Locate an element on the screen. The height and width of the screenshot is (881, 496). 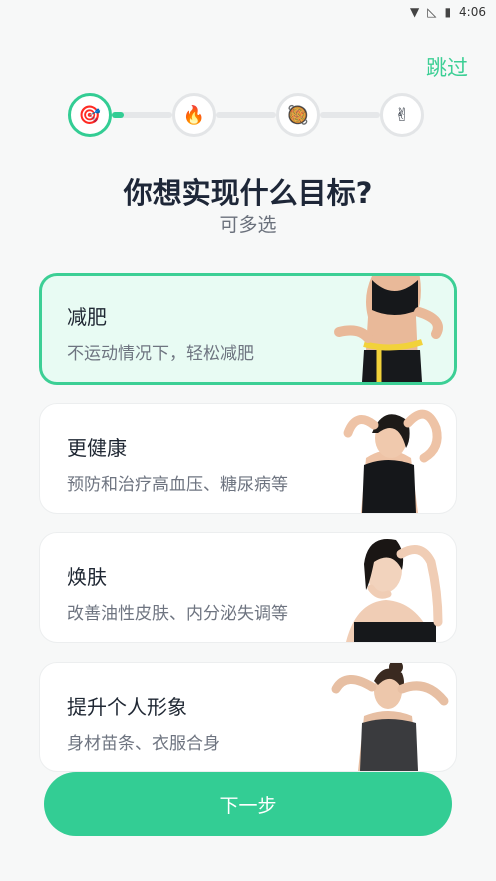
page-subtitle: 可多选 is located at coordinates (248, 225).